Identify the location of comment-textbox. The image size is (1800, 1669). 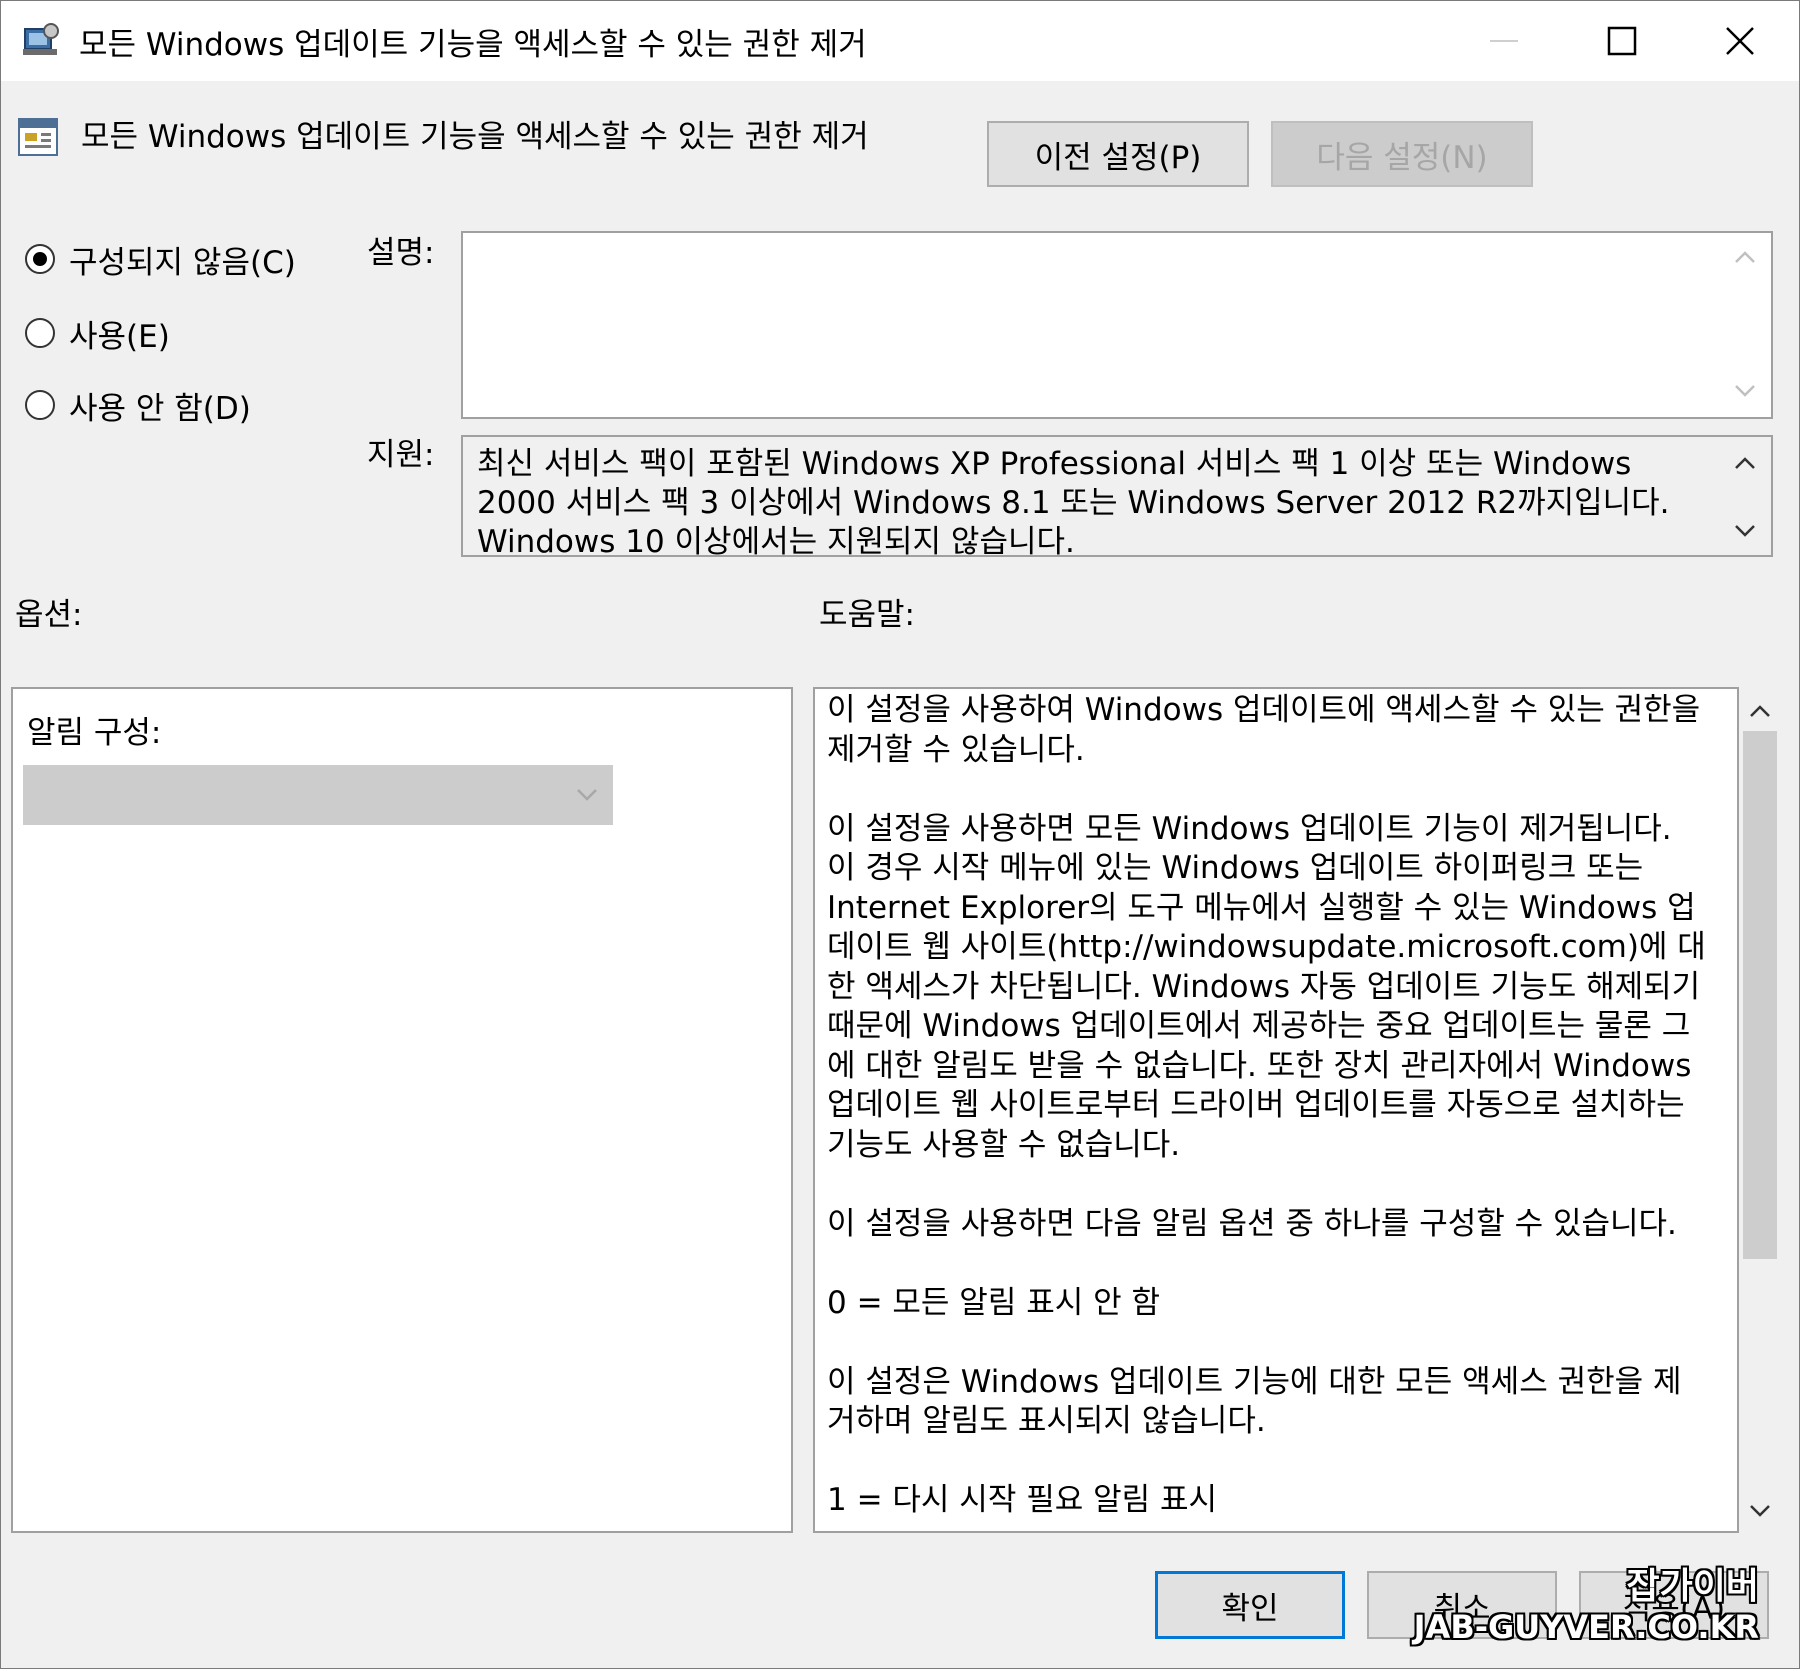
(1117, 325).